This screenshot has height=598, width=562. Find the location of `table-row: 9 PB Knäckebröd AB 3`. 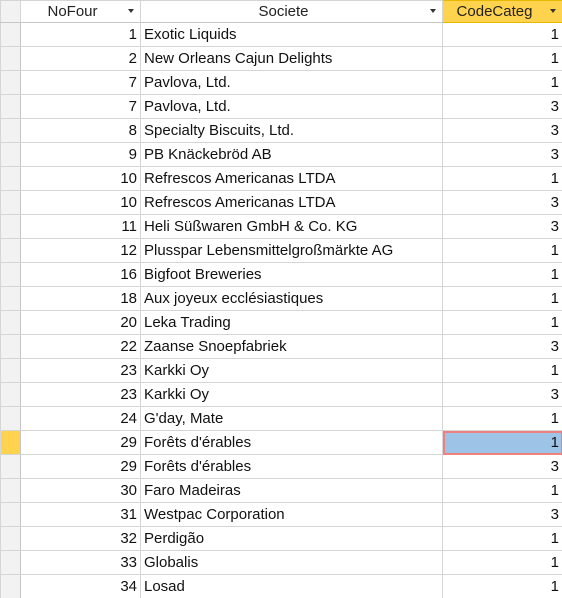

table-row: 9 PB Knäckebröd AB 3 is located at coordinates (281, 154).